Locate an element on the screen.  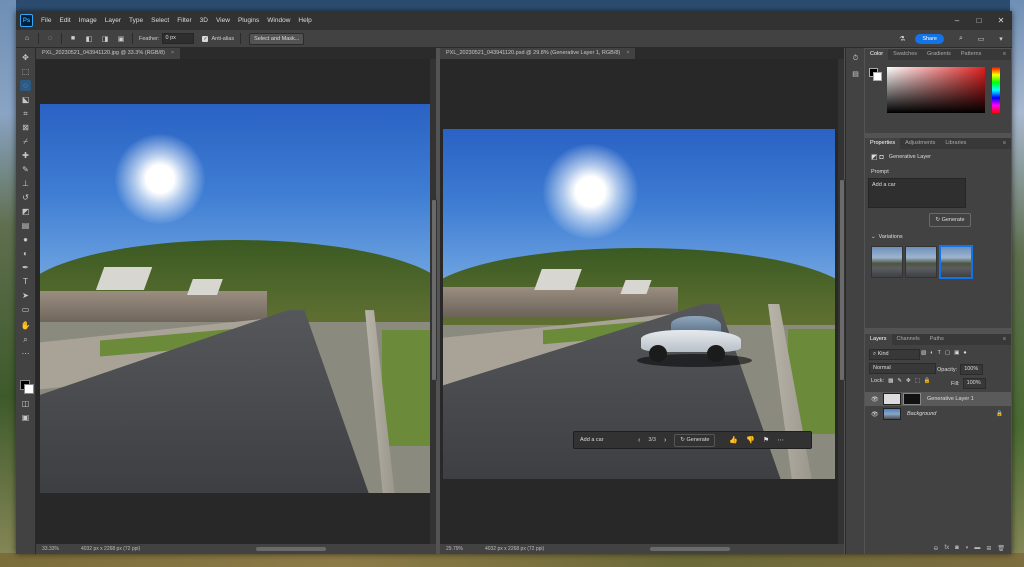
fx-icon: fx is located at coordinates (946, 548).